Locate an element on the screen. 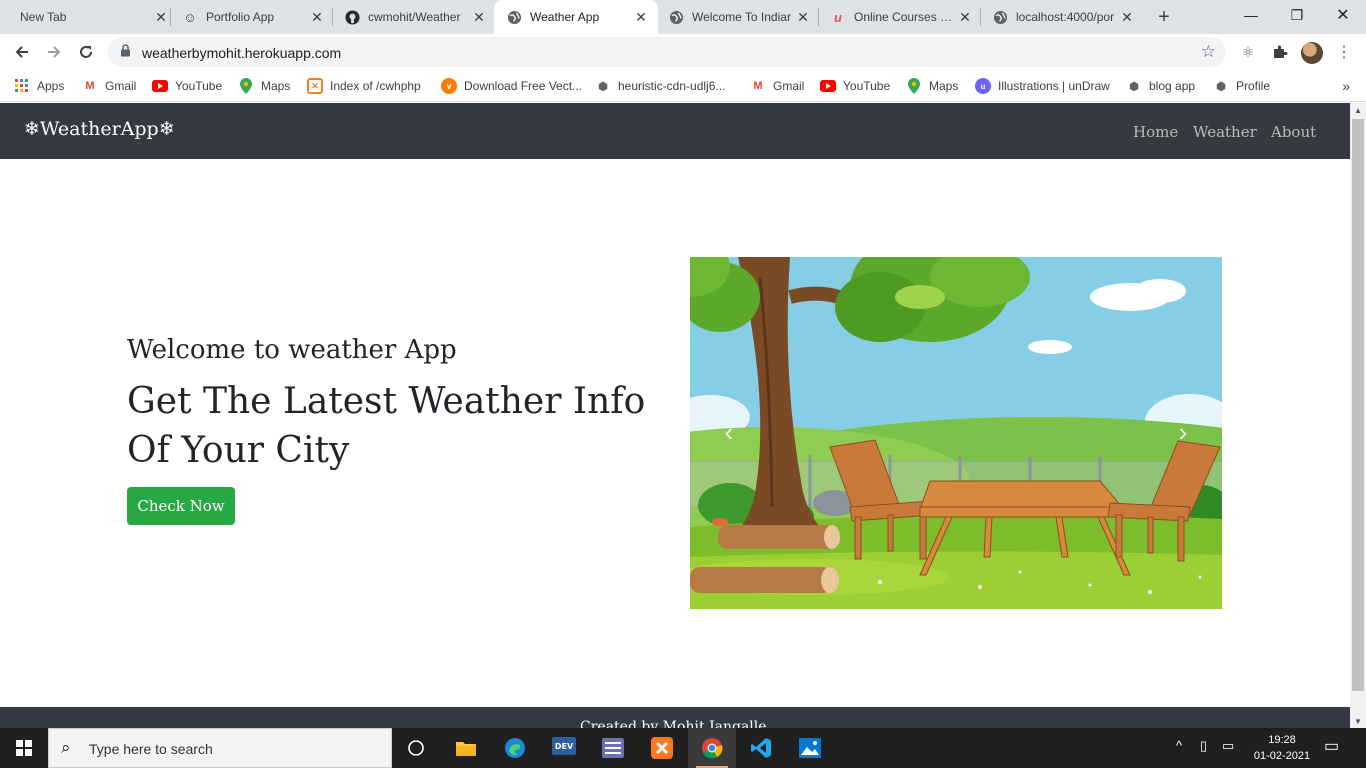  carousel-prev-icon: ‹ is located at coordinates (729, 432).